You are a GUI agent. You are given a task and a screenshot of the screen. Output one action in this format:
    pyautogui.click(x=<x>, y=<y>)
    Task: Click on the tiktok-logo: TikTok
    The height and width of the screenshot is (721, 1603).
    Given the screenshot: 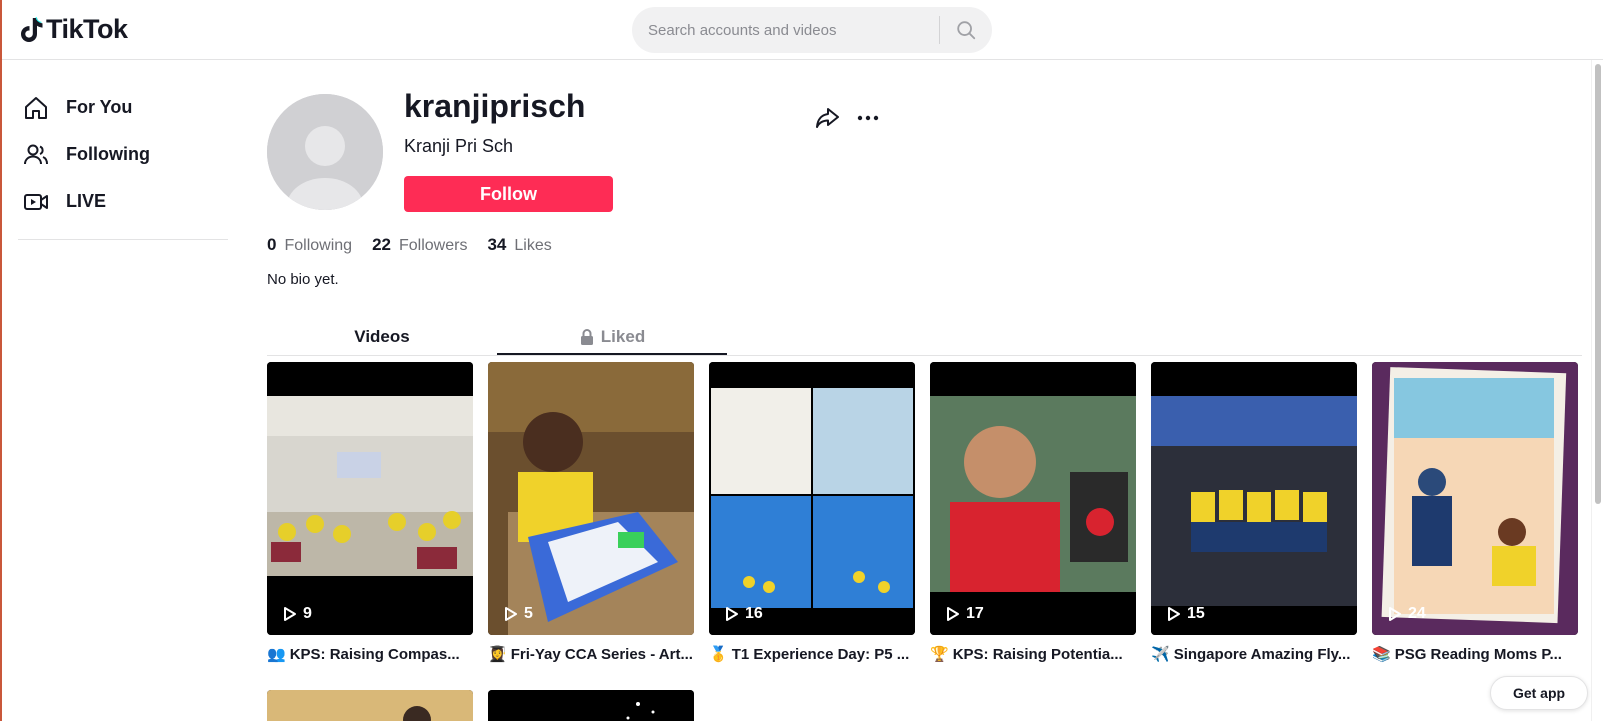 What is the action you would take?
    pyautogui.click(x=73, y=29)
    